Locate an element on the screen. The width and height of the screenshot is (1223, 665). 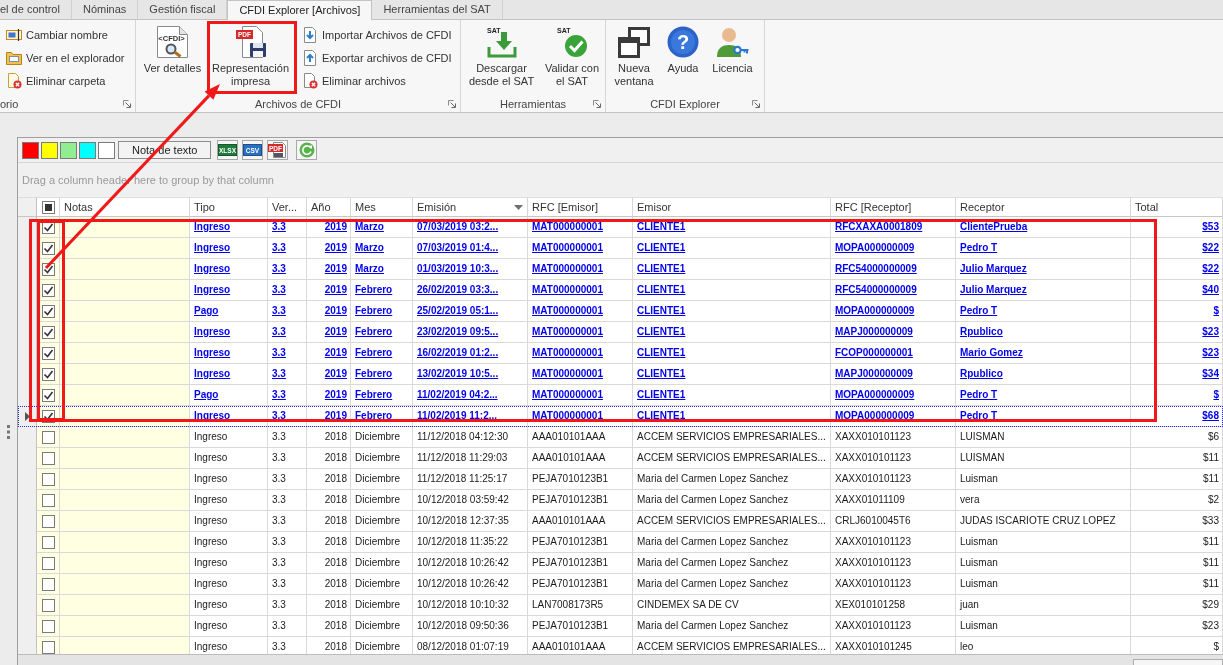
ribbon-button: Exportar archivos de CFDI is located at coordinates (377, 57).